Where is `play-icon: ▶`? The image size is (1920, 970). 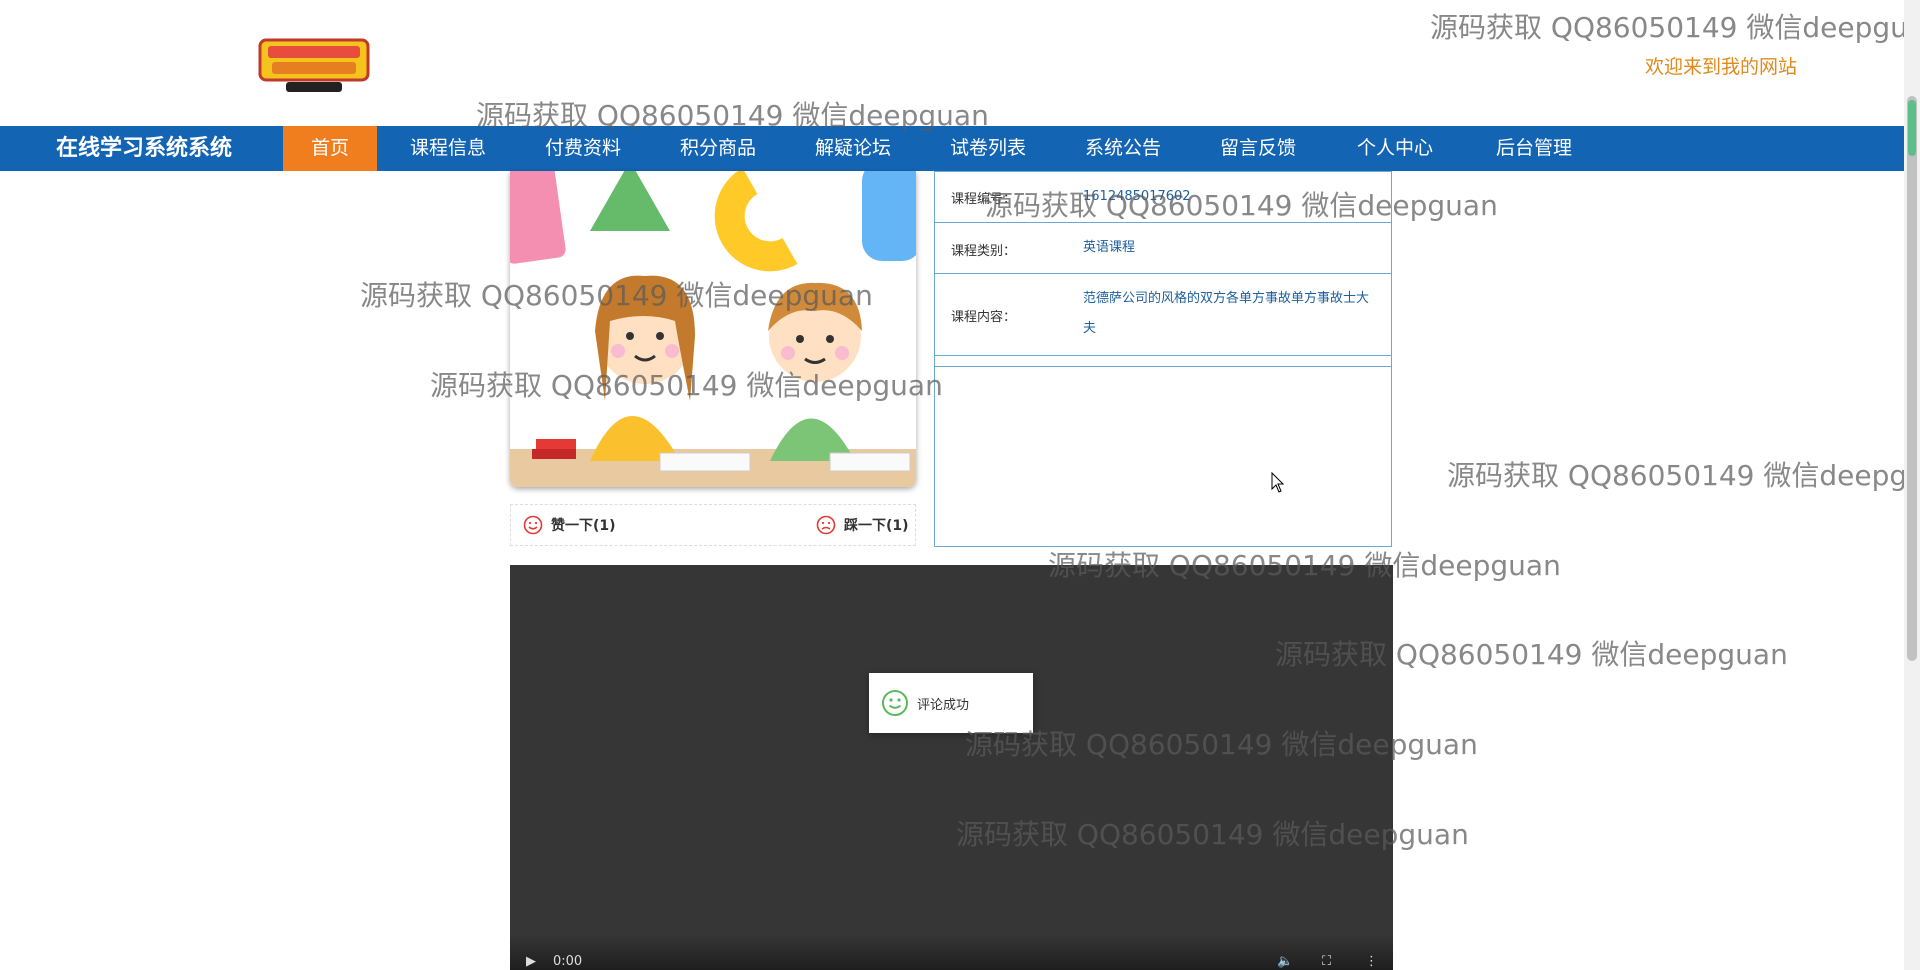
play-icon: ▶ is located at coordinates (531, 962).